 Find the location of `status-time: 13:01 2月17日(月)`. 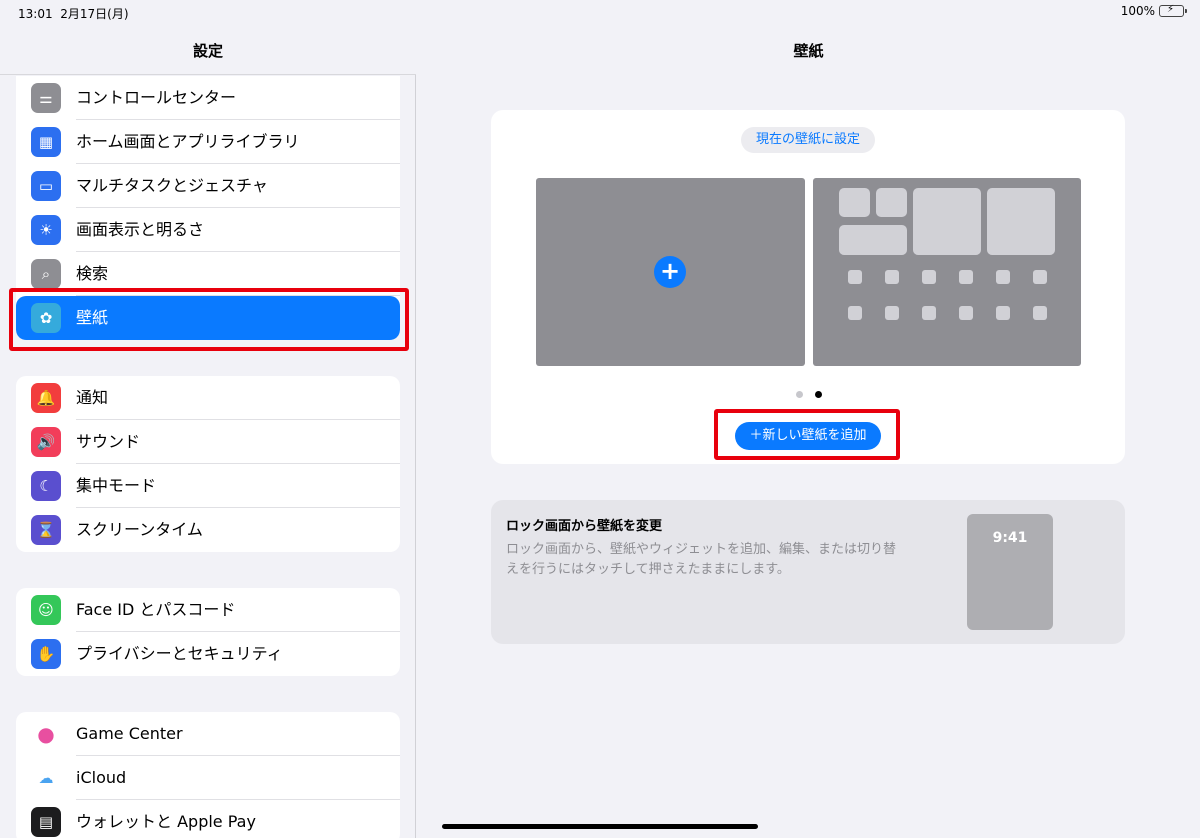

status-time: 13:01 2月17日(月) is located at coordinates (73, 14).